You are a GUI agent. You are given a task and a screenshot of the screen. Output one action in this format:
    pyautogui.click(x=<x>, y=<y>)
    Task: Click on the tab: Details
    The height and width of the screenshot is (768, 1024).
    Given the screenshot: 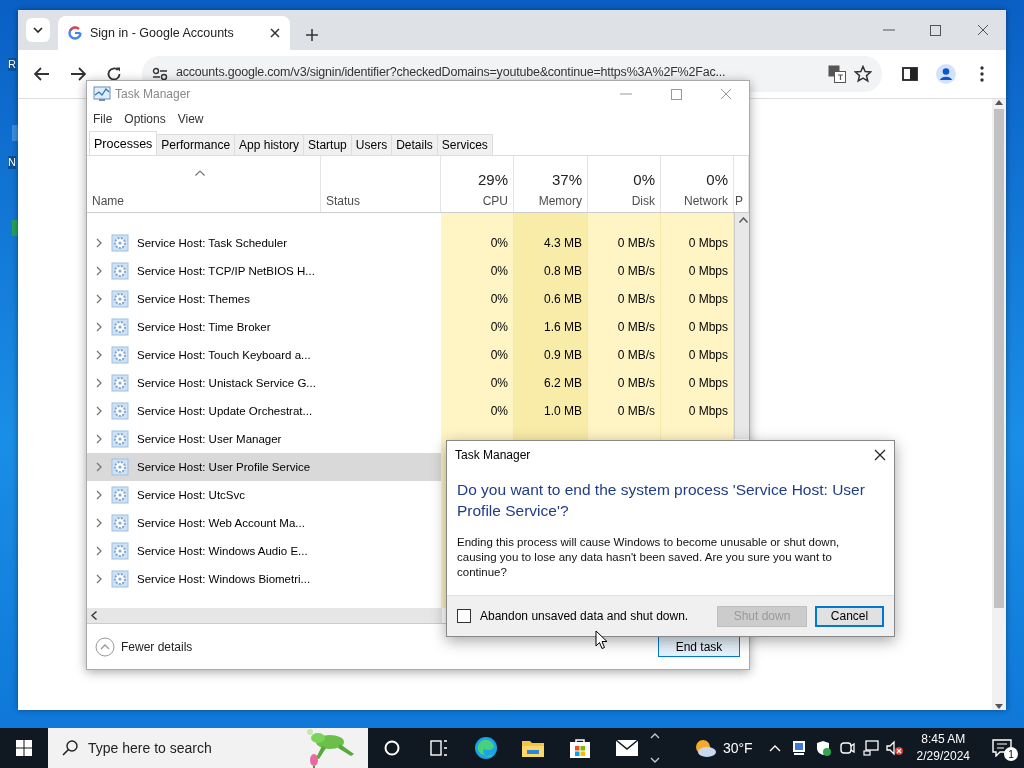 What is the action you would take?
    pyautogui.click(x=414, y=144)
    